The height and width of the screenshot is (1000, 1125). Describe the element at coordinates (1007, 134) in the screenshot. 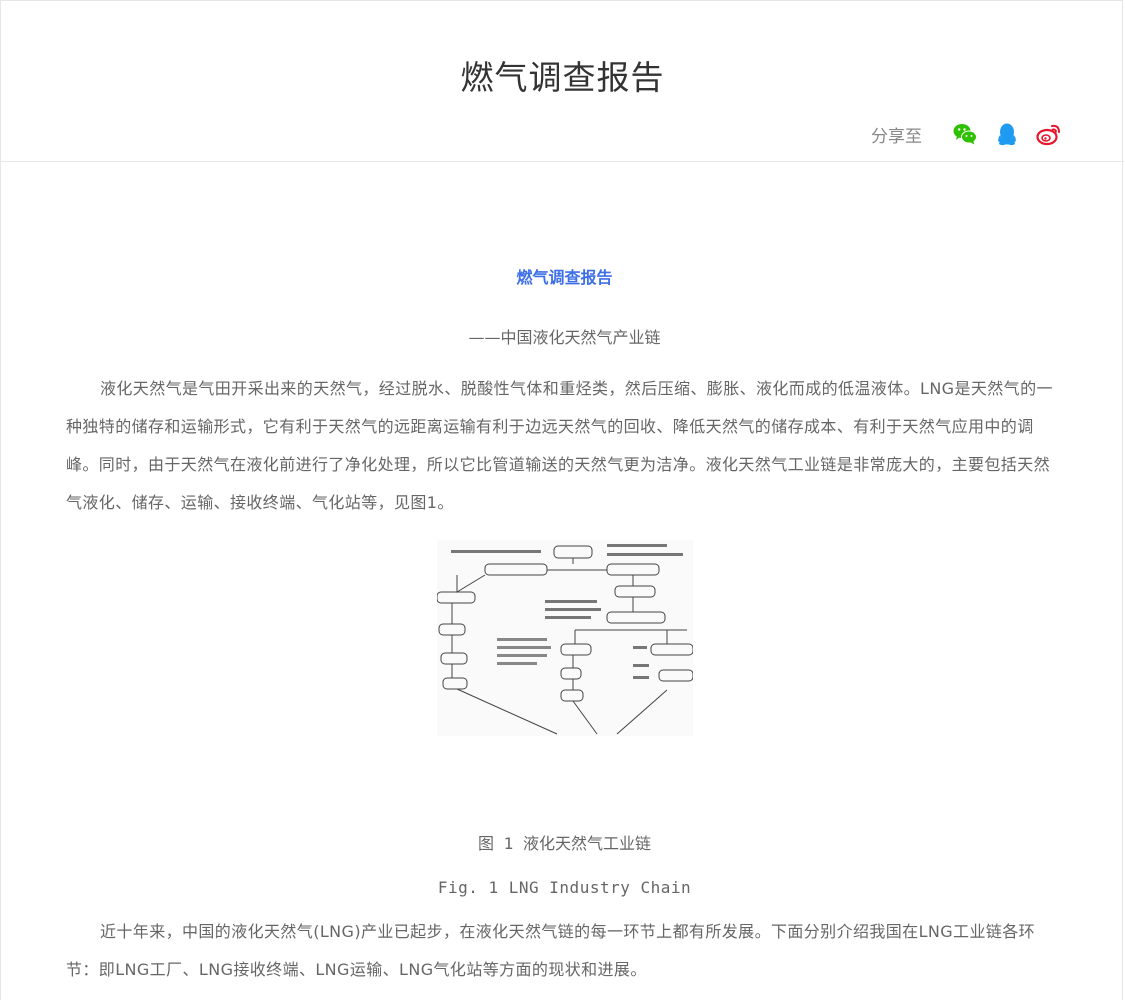

I see `qq-icon` at that location.